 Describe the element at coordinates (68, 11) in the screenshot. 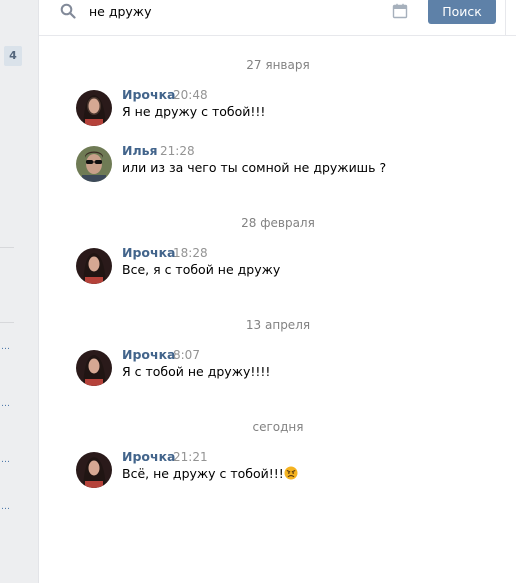

I see `search-icon` at that location.